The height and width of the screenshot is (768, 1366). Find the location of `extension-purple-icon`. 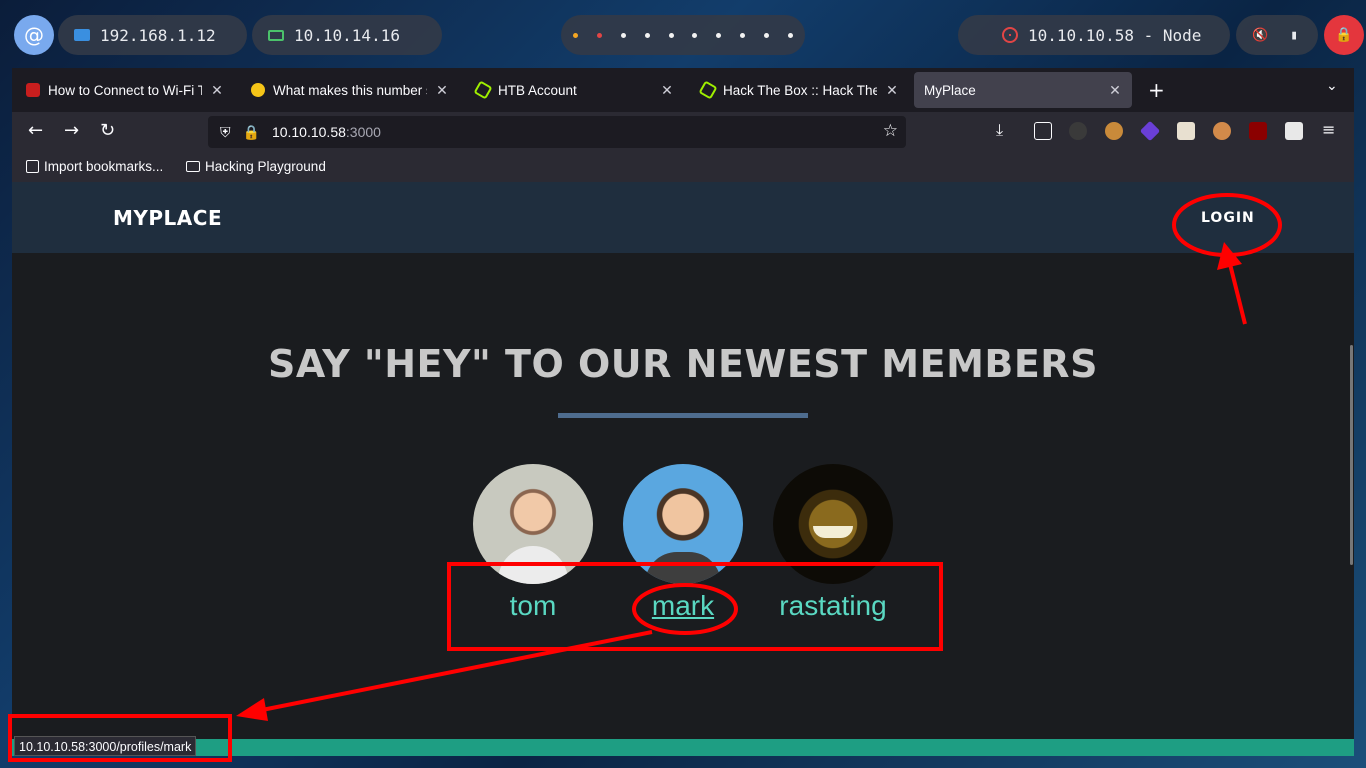

extension-purple-icon is located at coordinates (1150, 131).